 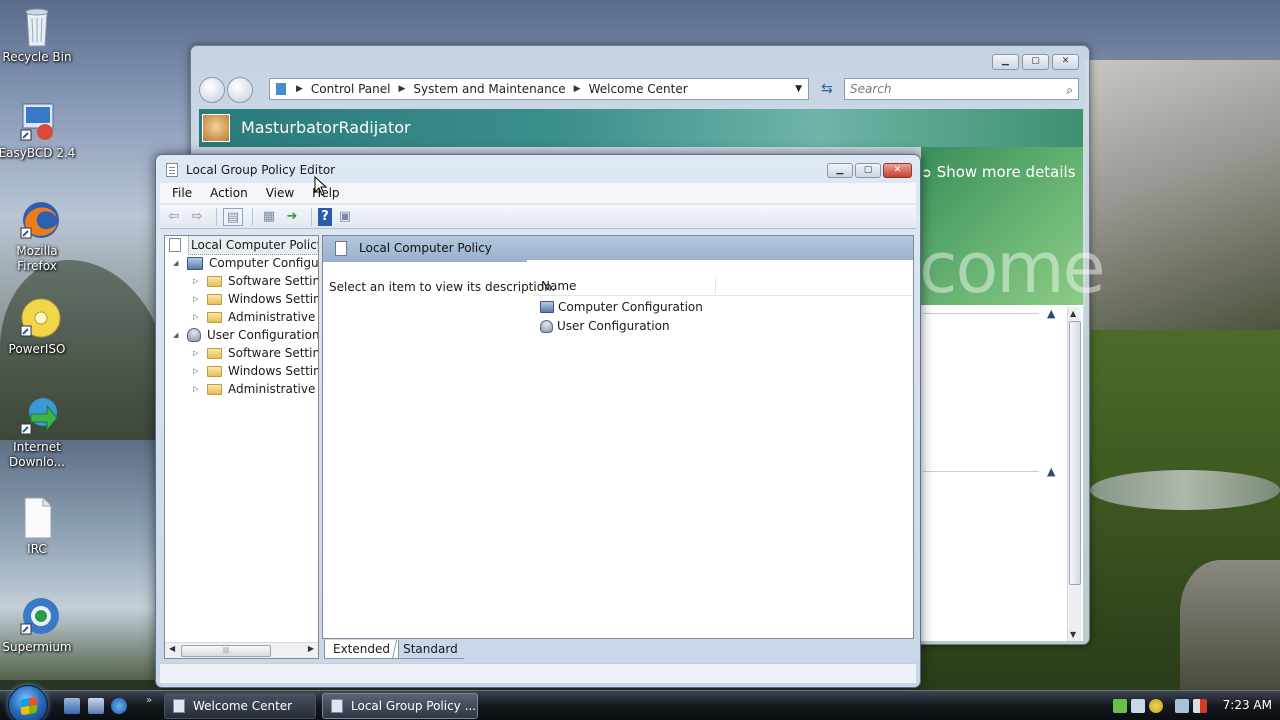 I want to click on tab-extended: Extended, so click(x=361, y=649).